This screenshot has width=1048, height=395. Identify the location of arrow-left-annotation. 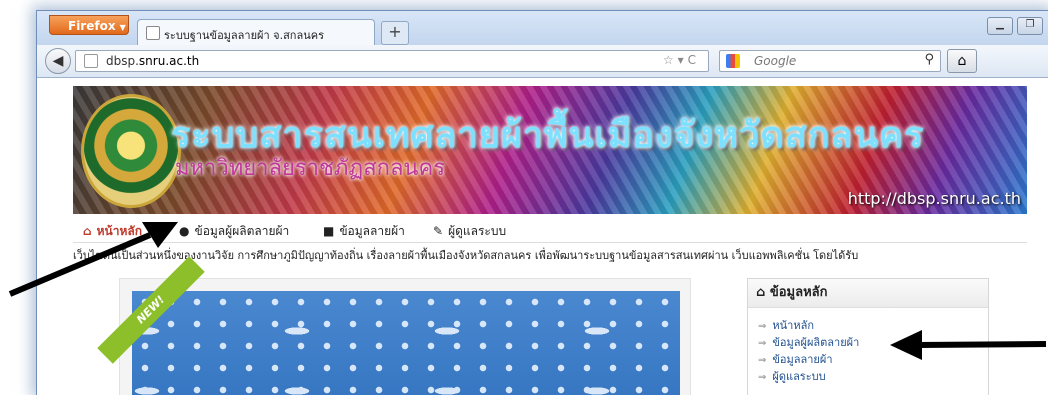
(80, 264).